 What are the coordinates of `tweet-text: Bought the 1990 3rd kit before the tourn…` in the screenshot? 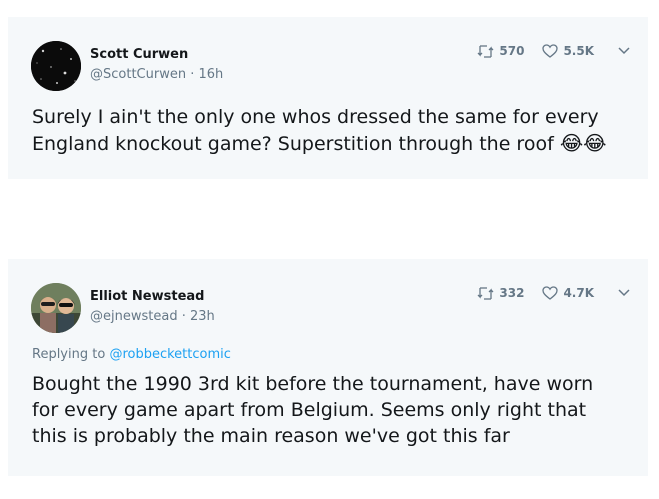 It's located at (313, 410).